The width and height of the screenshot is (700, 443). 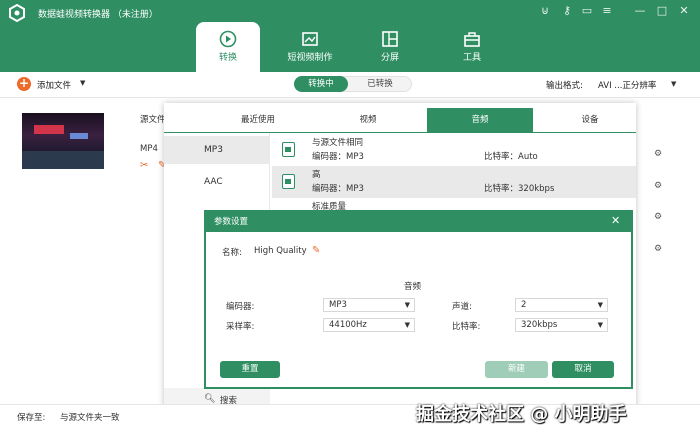 I want to click on preset-name: 与源文件相同, so click(x=338, y=143).